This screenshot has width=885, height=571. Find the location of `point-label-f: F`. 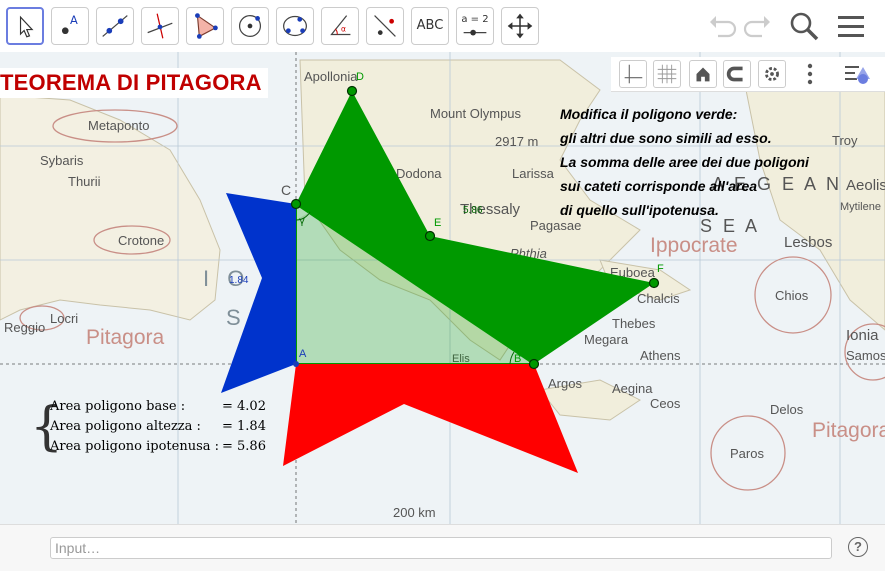

point-label-f: F is located at coordinates (660, 269).